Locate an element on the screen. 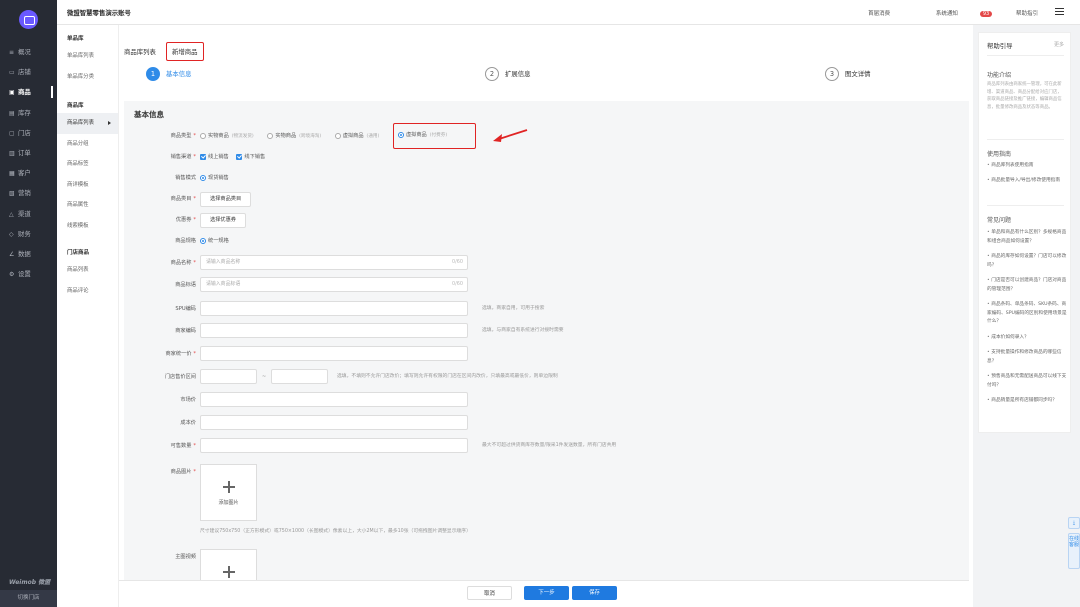 The width and height of the screenshot is (1080, 607). step-3: 3 图文详情 is located at coordinates (848, 74).